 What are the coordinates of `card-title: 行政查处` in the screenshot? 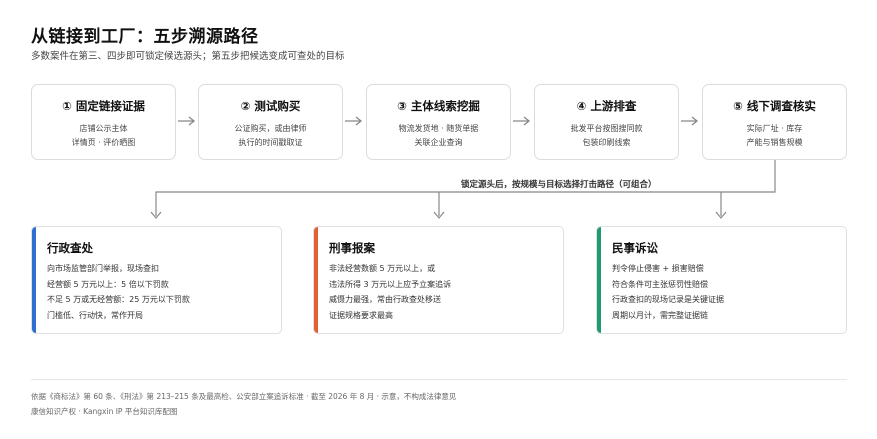 It's located at (70, 248).